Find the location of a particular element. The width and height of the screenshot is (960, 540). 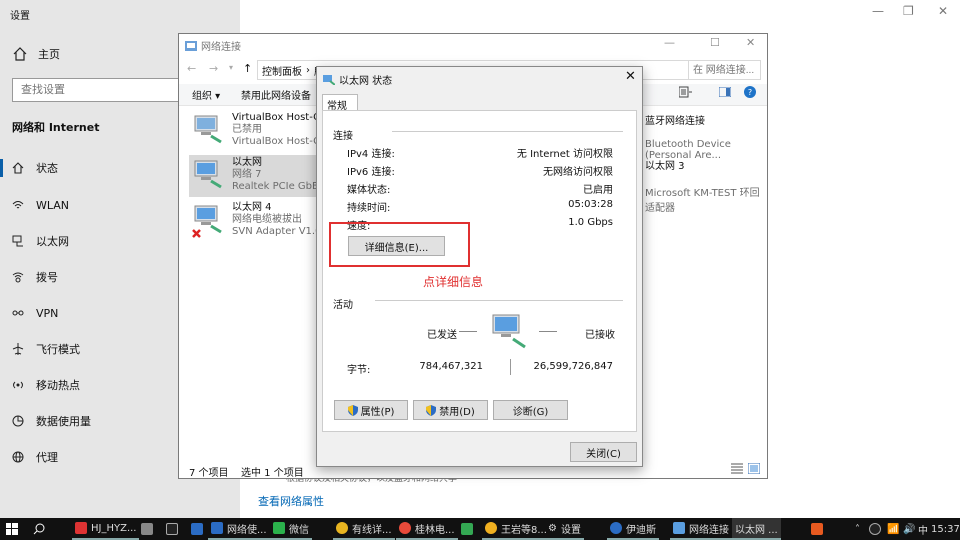

disable-button: 禁用(D) is located at coordinates (450, 410).